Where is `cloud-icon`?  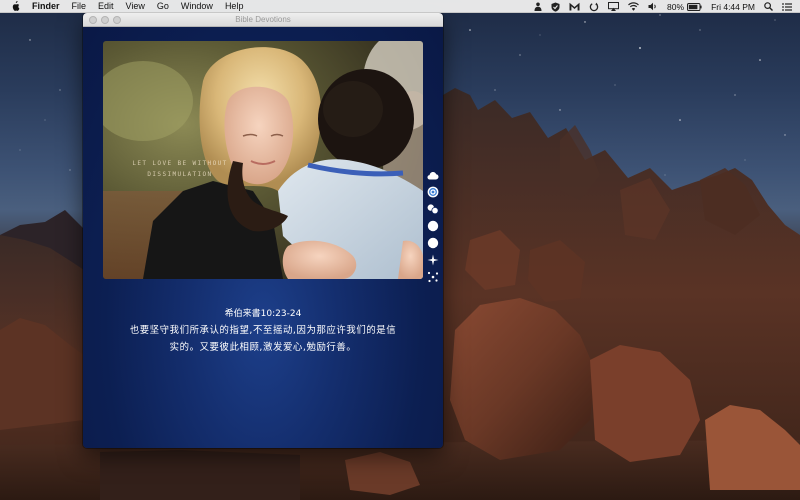
cloud-icon is located at coordinates (433, 175).